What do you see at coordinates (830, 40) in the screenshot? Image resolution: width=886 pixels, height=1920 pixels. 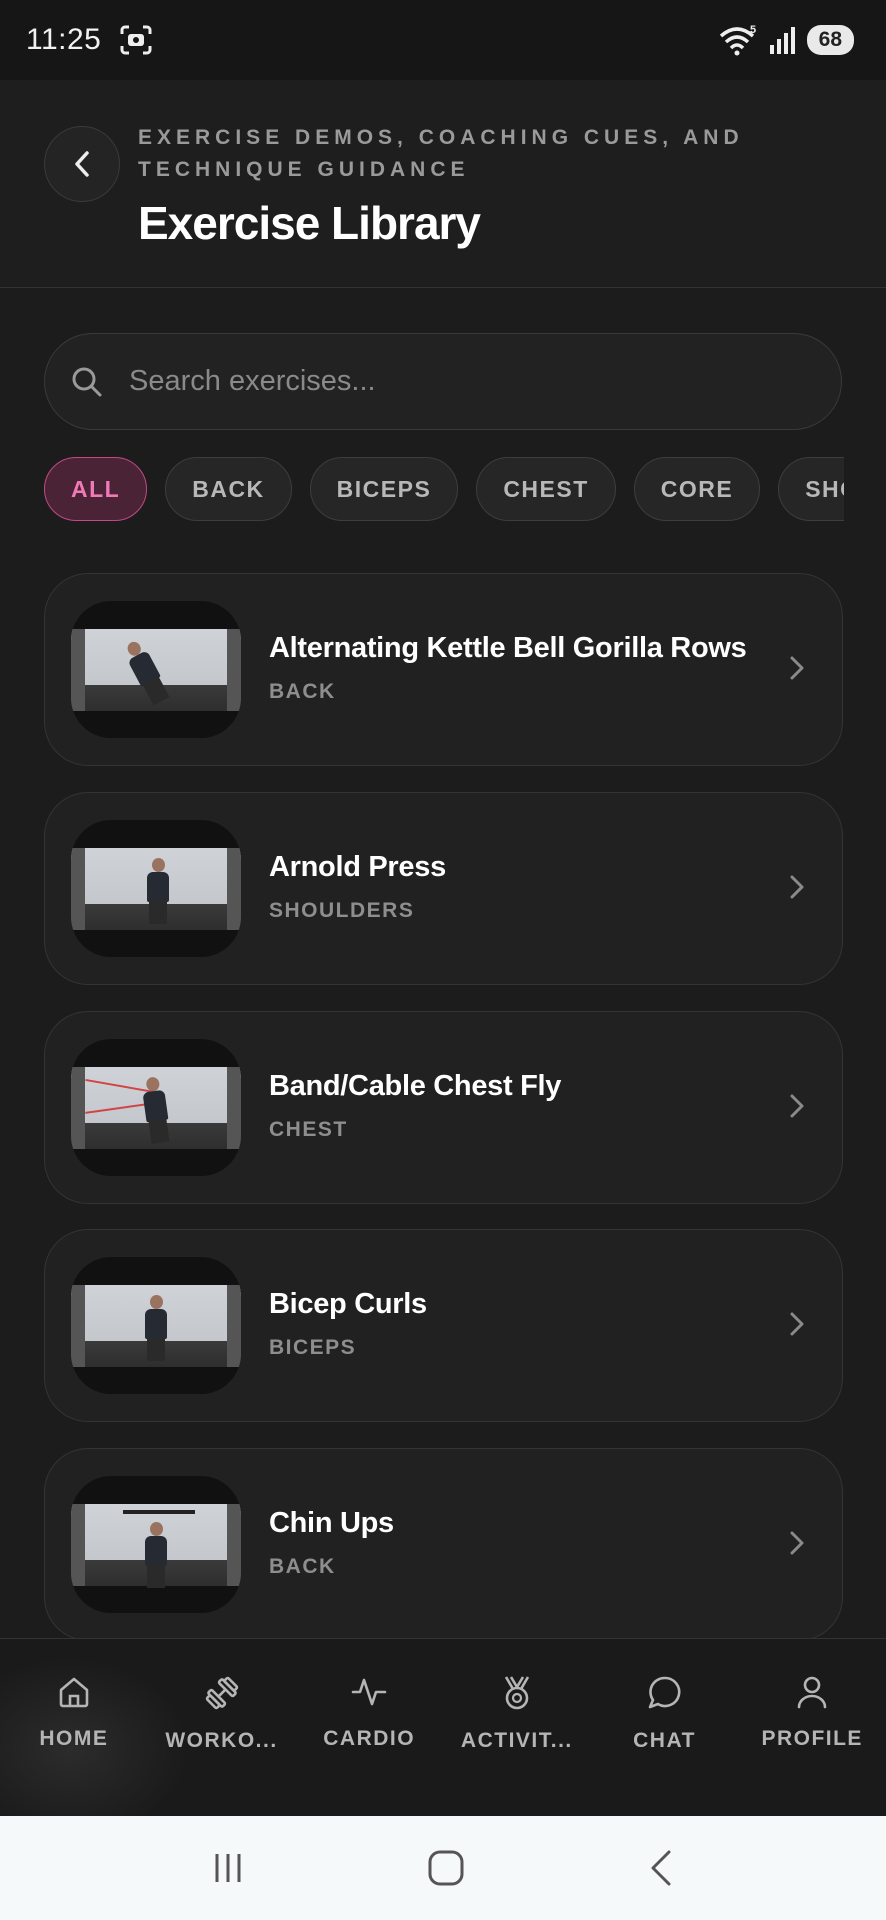 I see `battery-indicator: 68` at bounding box center [830, 40].